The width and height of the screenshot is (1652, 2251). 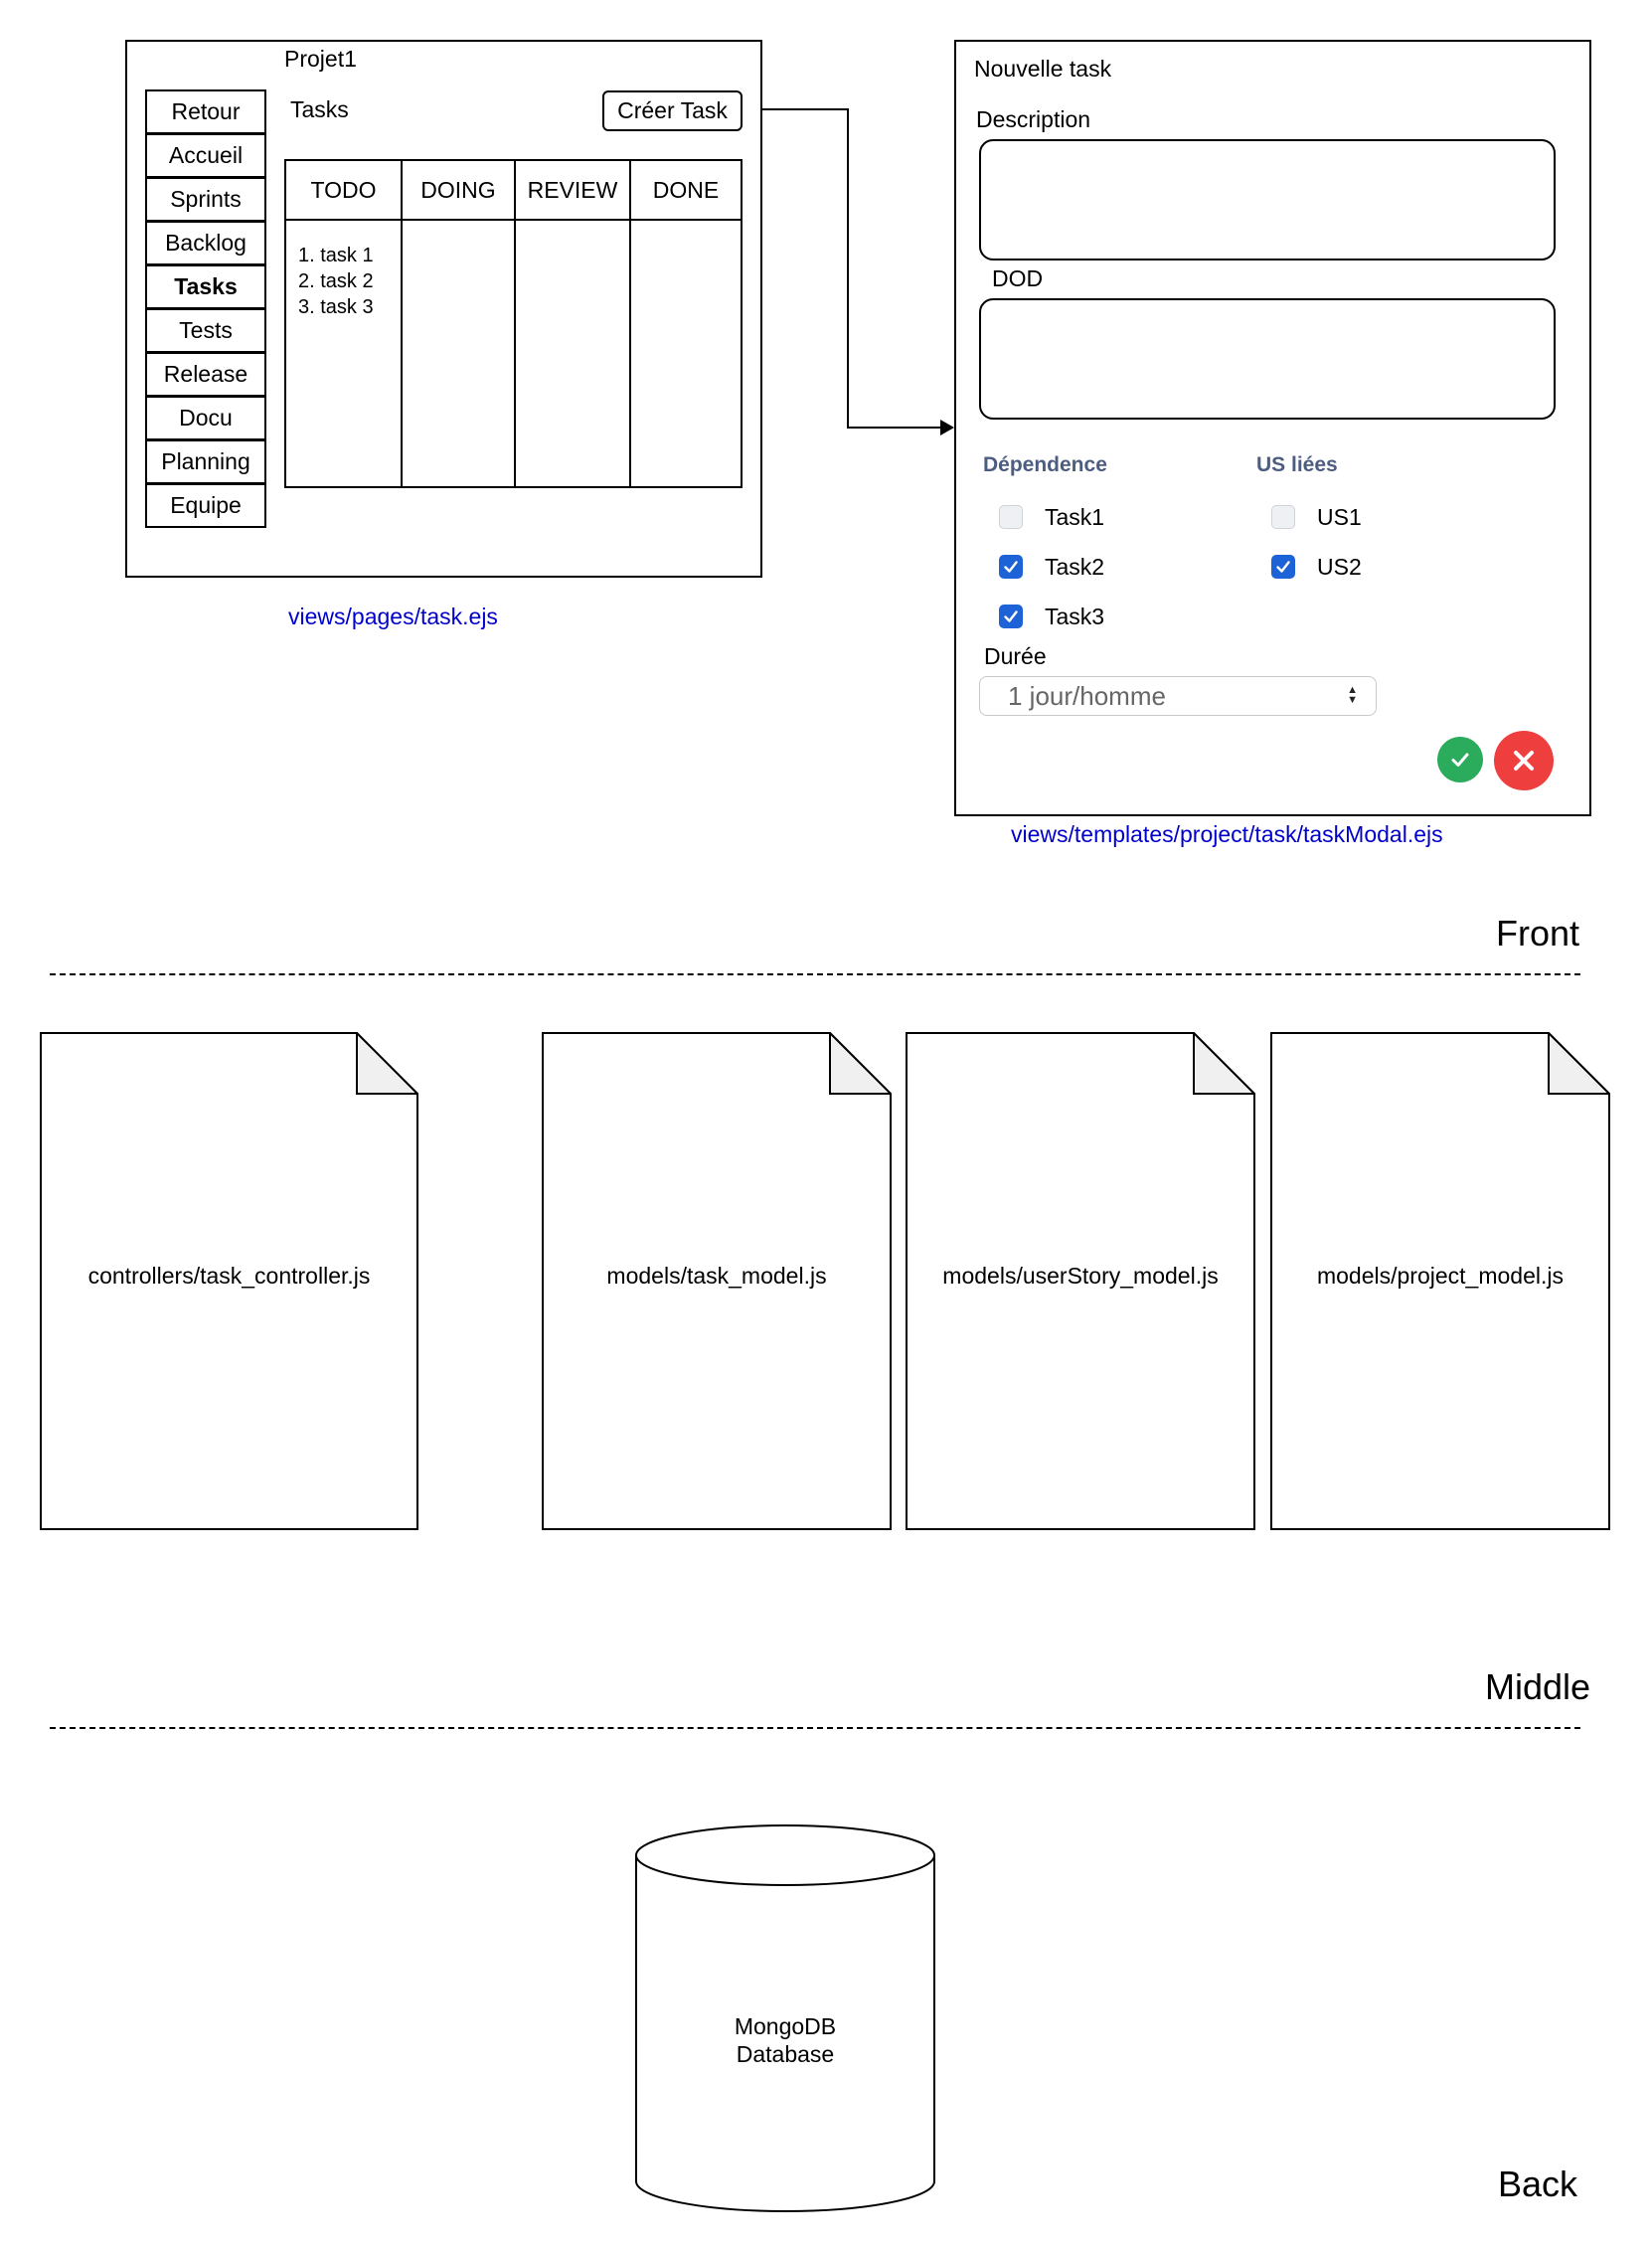 What do you see at coordinates (785, 2054) in the screenshot?
I see `database-label-line2: Database` at bounding box center [785, 2054].